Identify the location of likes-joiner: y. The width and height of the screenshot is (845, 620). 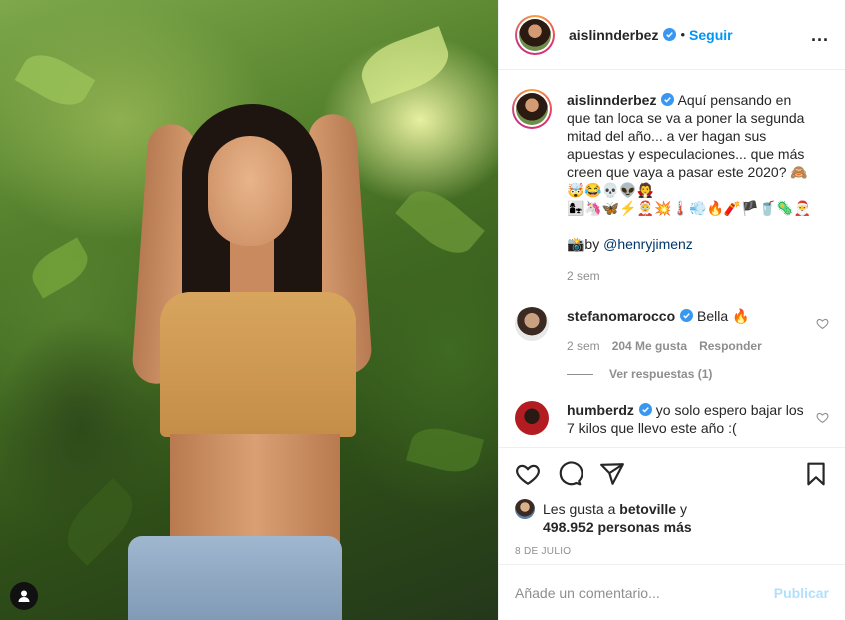
(681, 509).